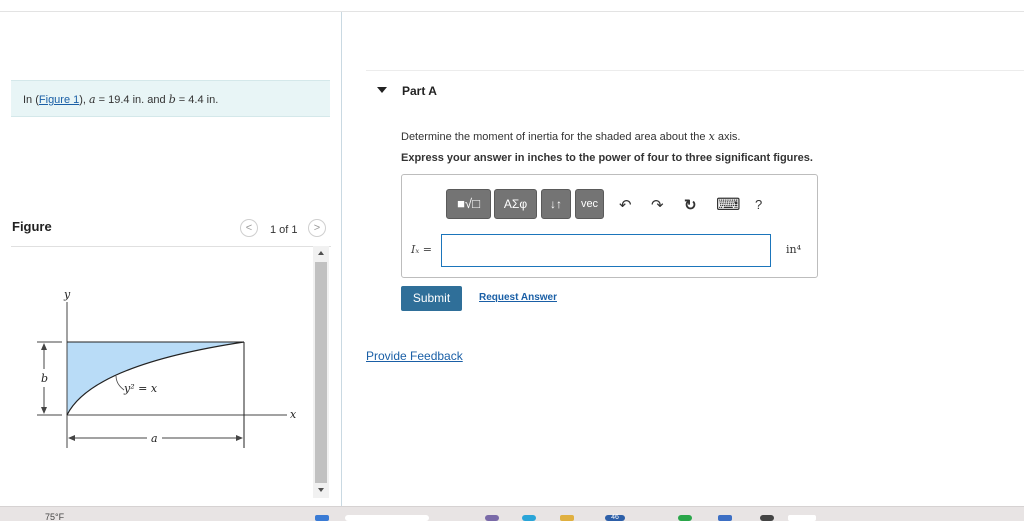  What do you see at coordinates (512, 514) in the screenshot?
I see `taskbar: 75°F 46` at bounding box center [512, 514].